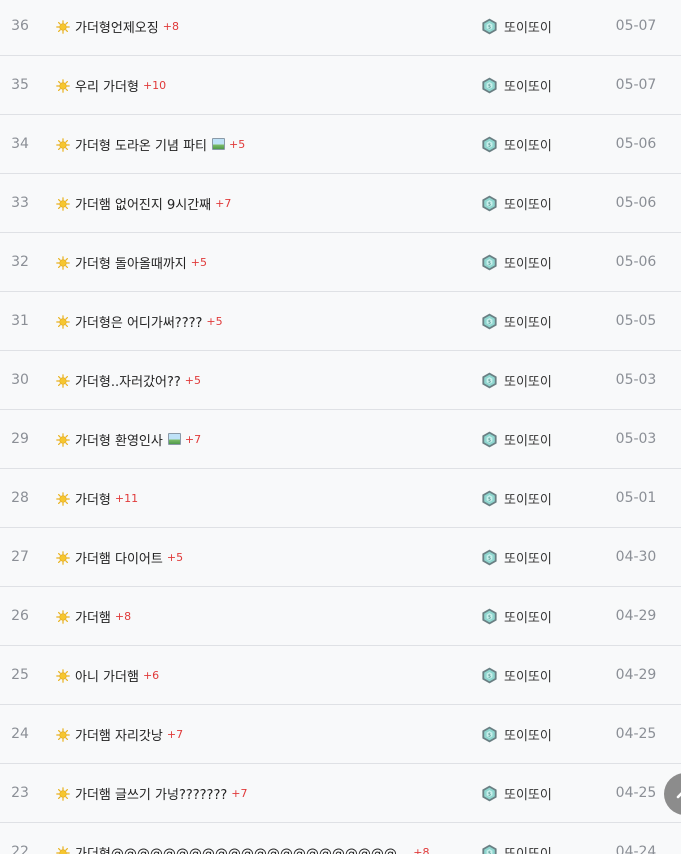  I want to click on post-title-cell: 우리 가더형 +10, so click(111, 85).